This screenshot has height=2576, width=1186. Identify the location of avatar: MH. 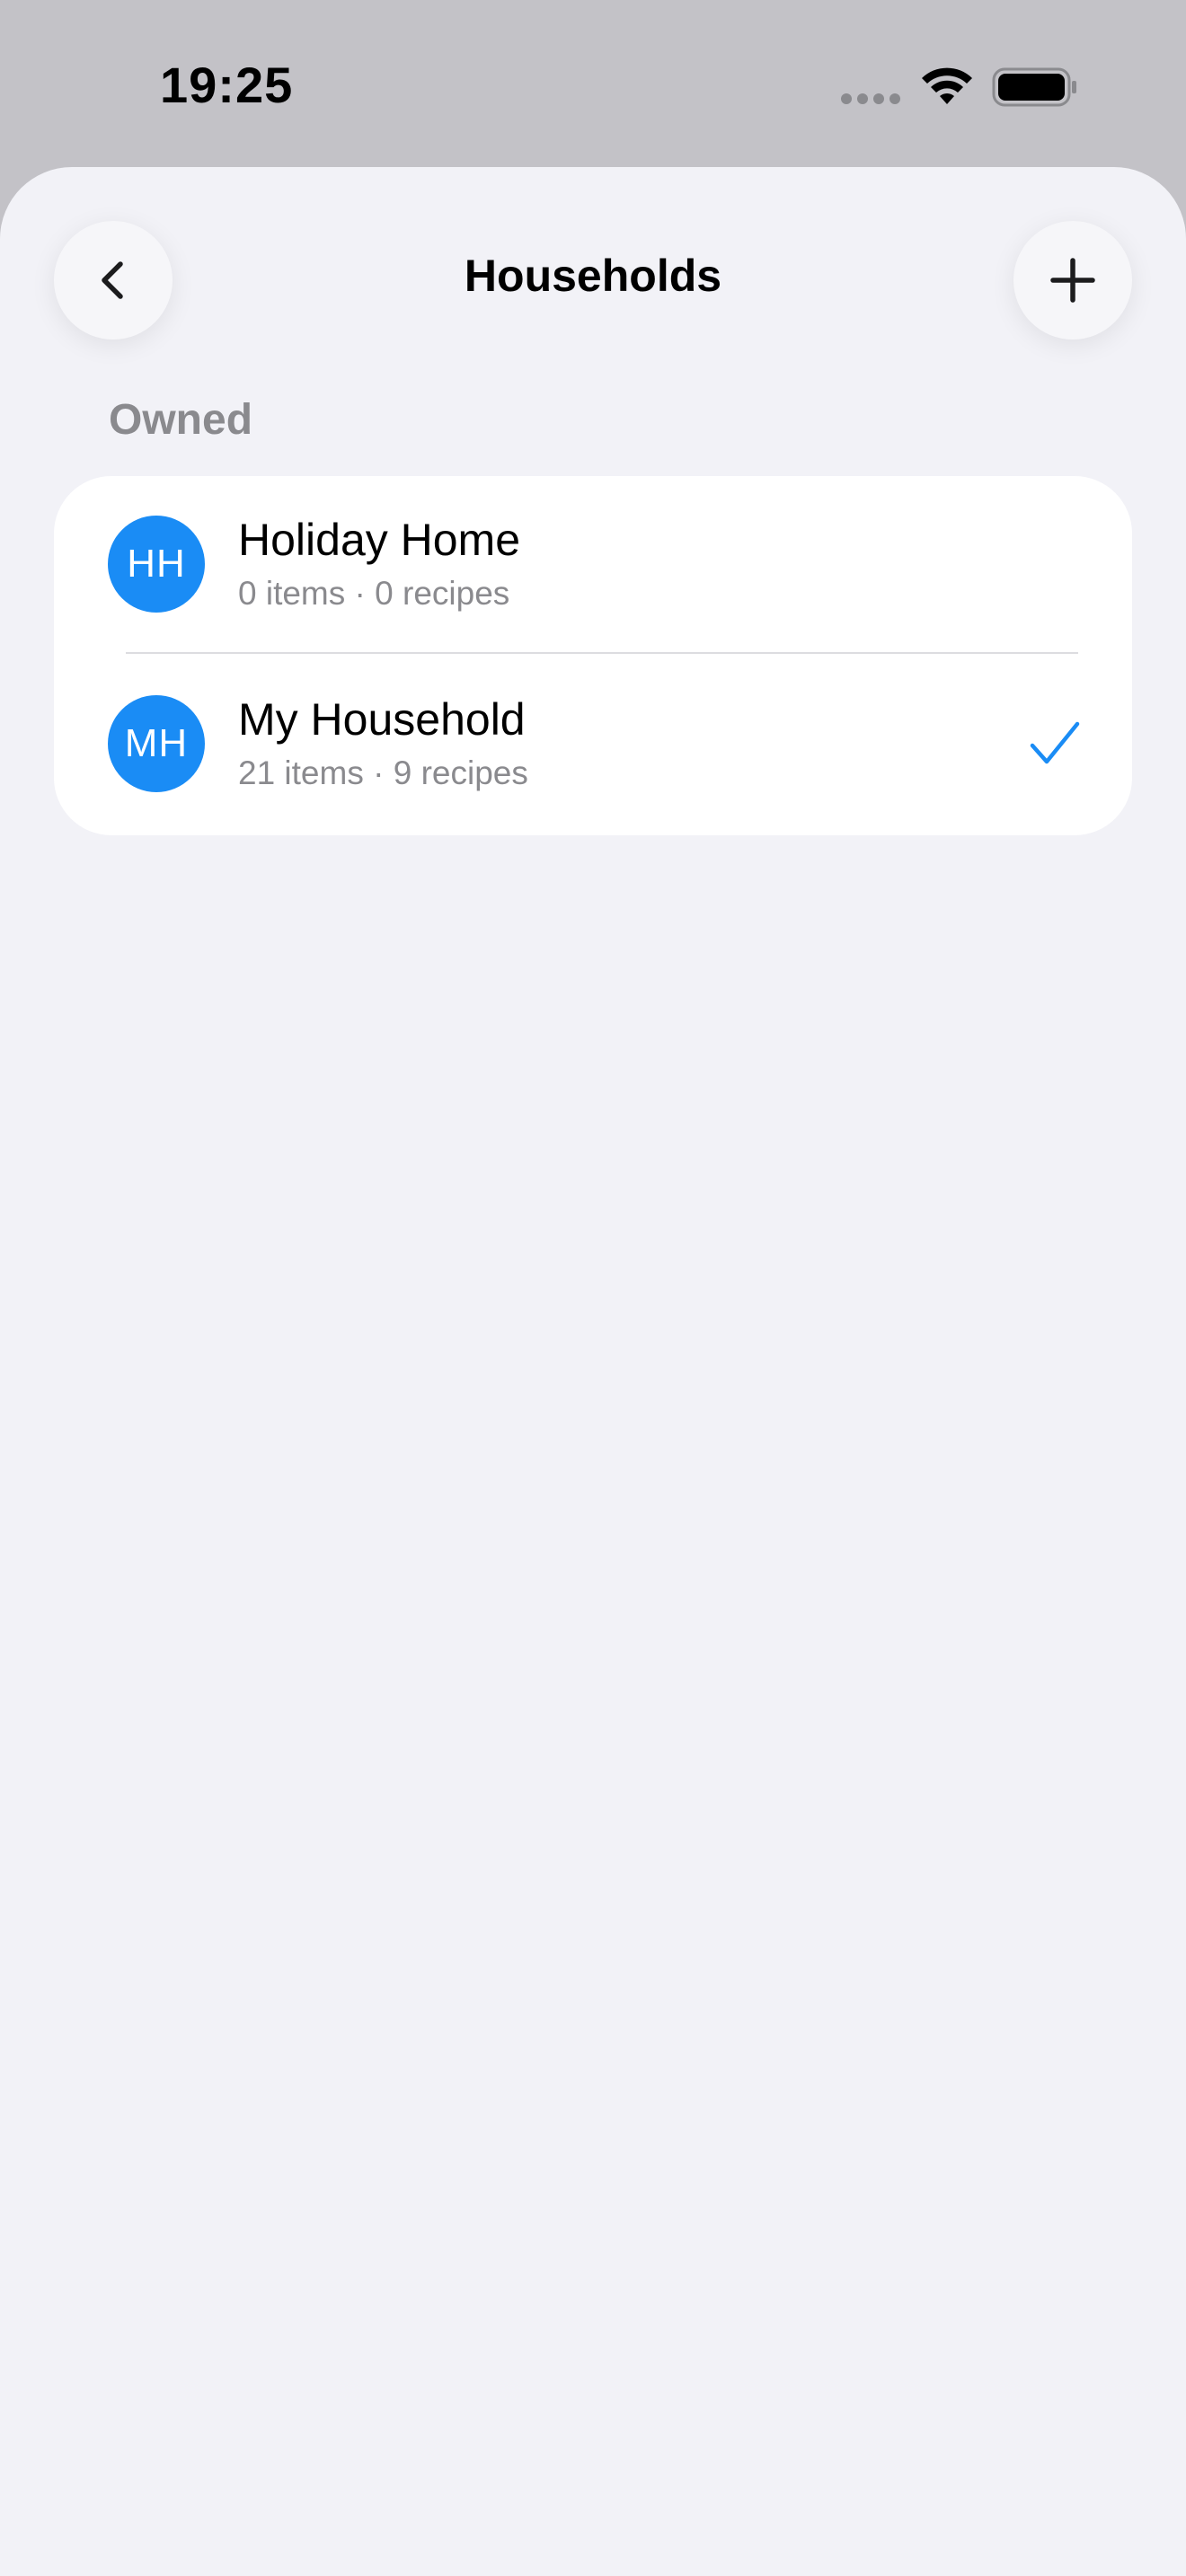
(156, 743).